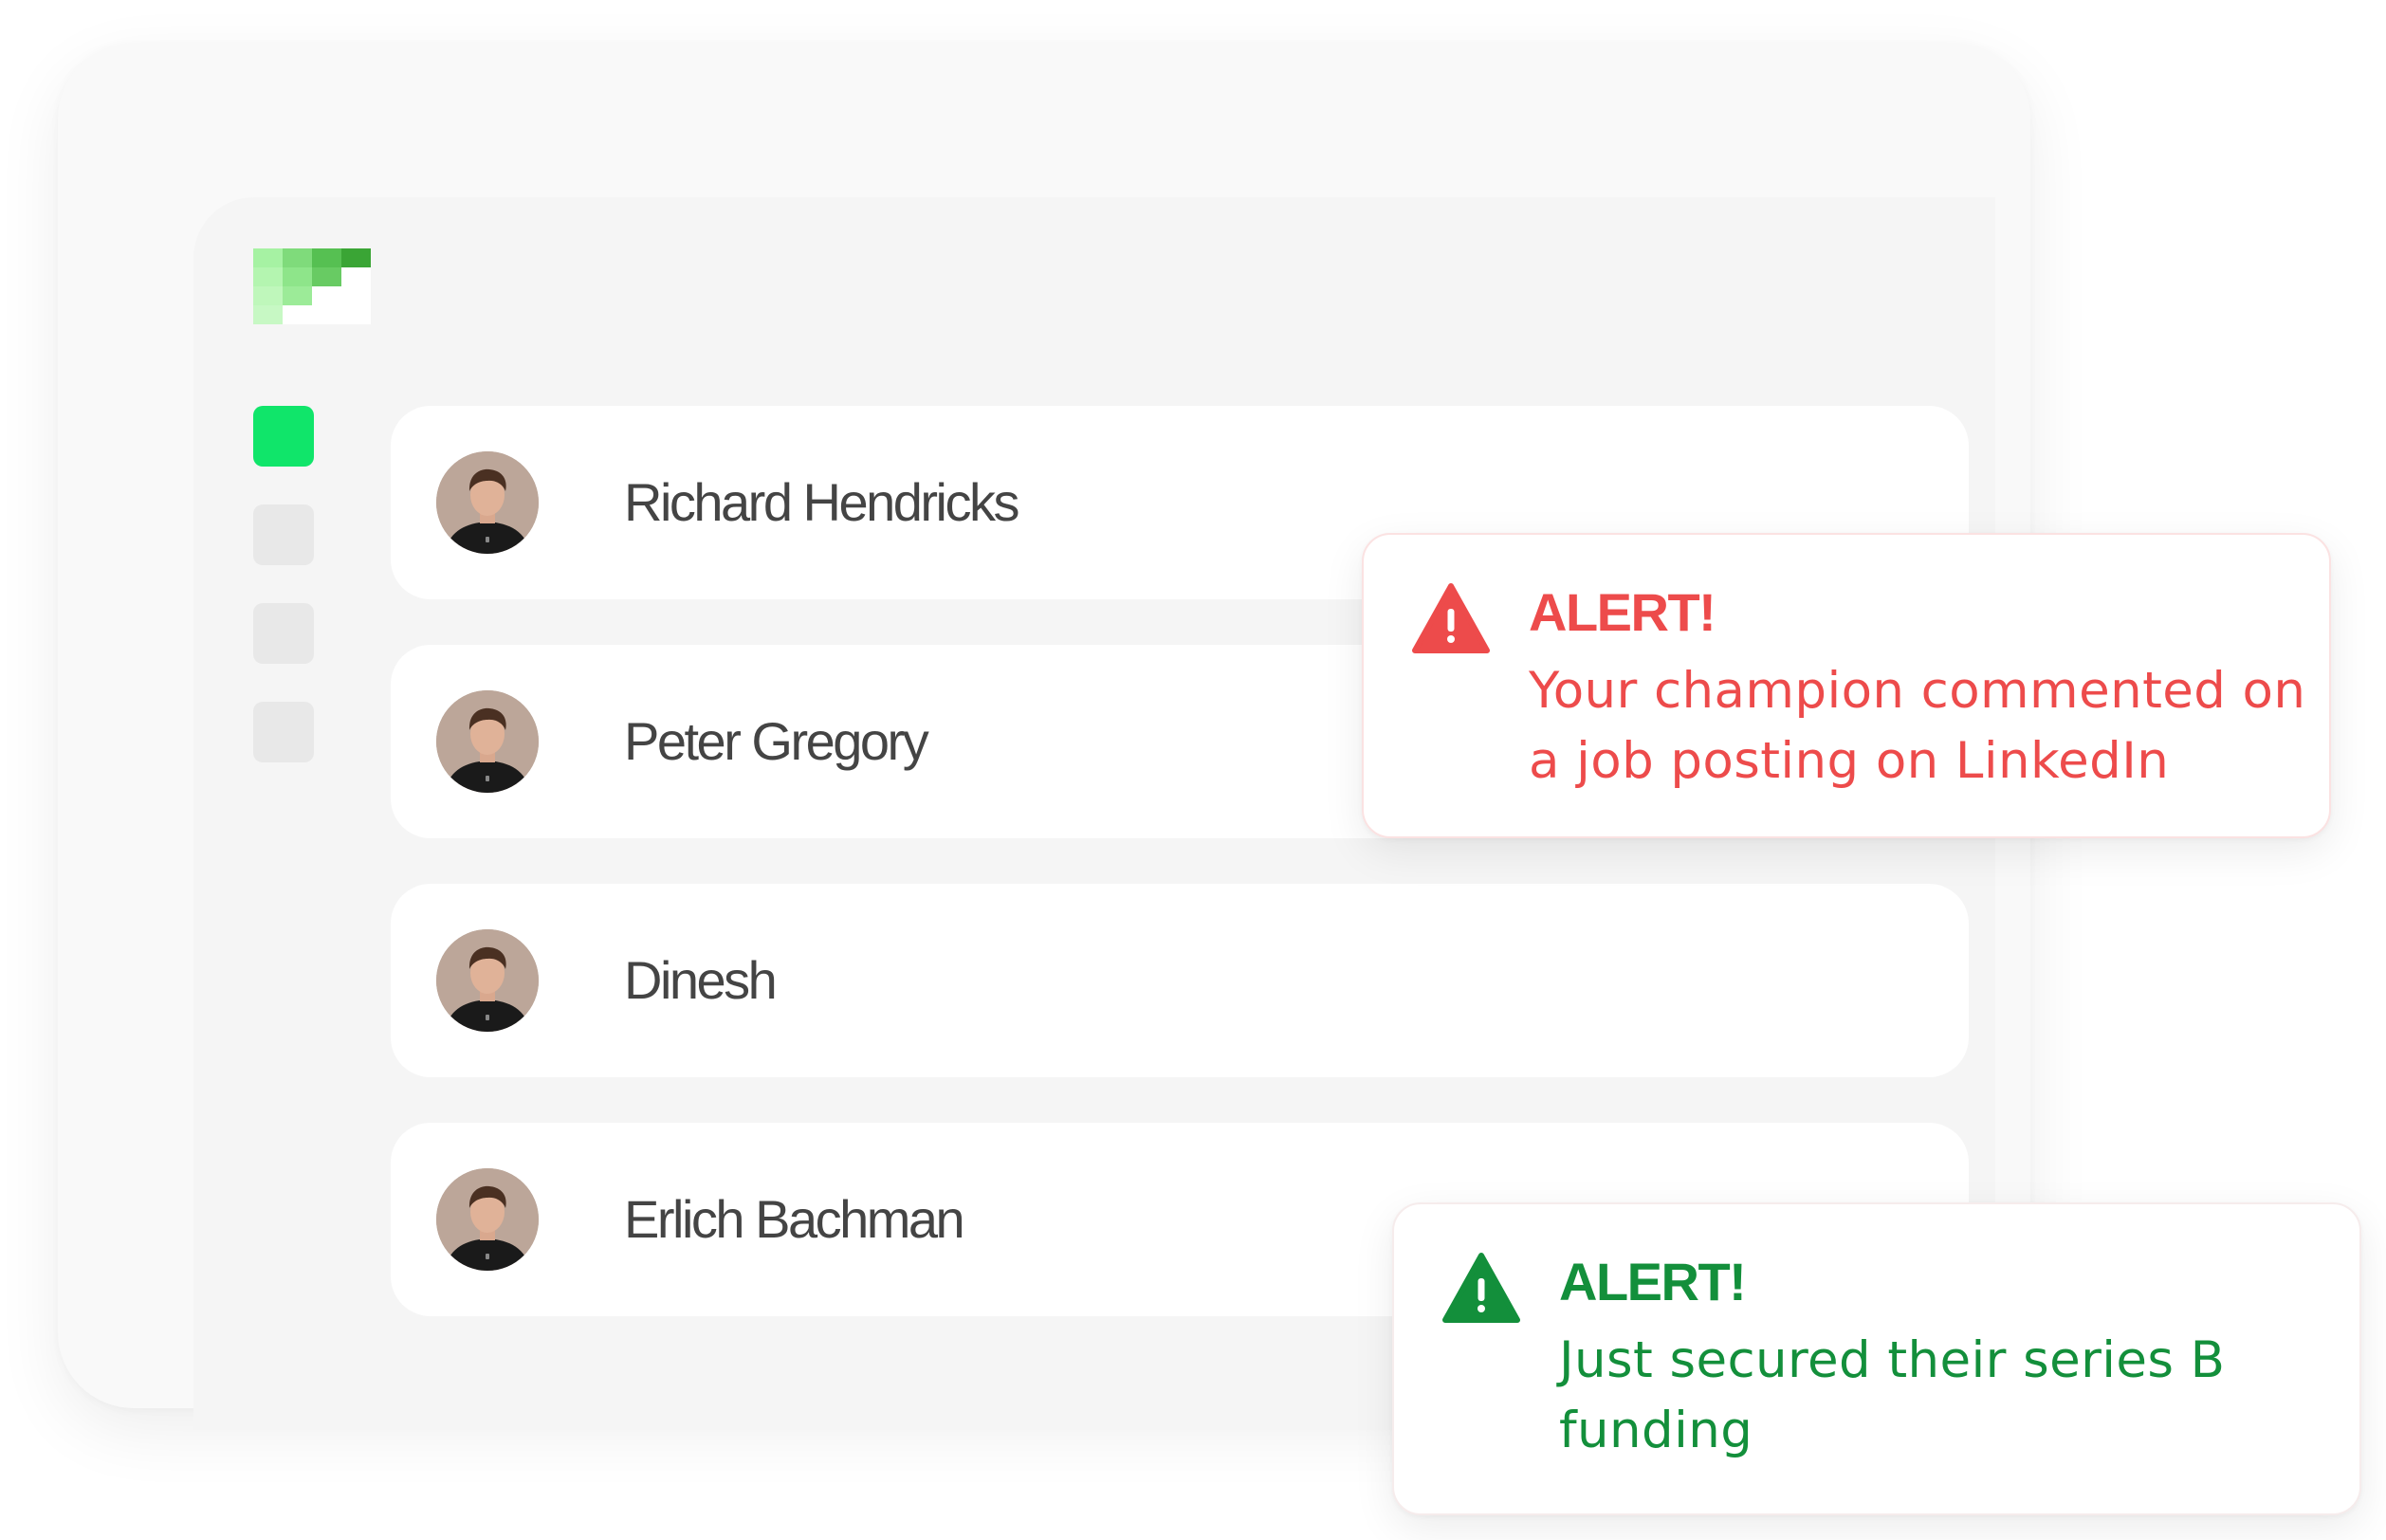 The image size is (2386, 1540). What do you see at coordinates (794, 1219) in the screenshot?
I see `contact-name: Erlich Bachman` at bounding box center [794, 1219].